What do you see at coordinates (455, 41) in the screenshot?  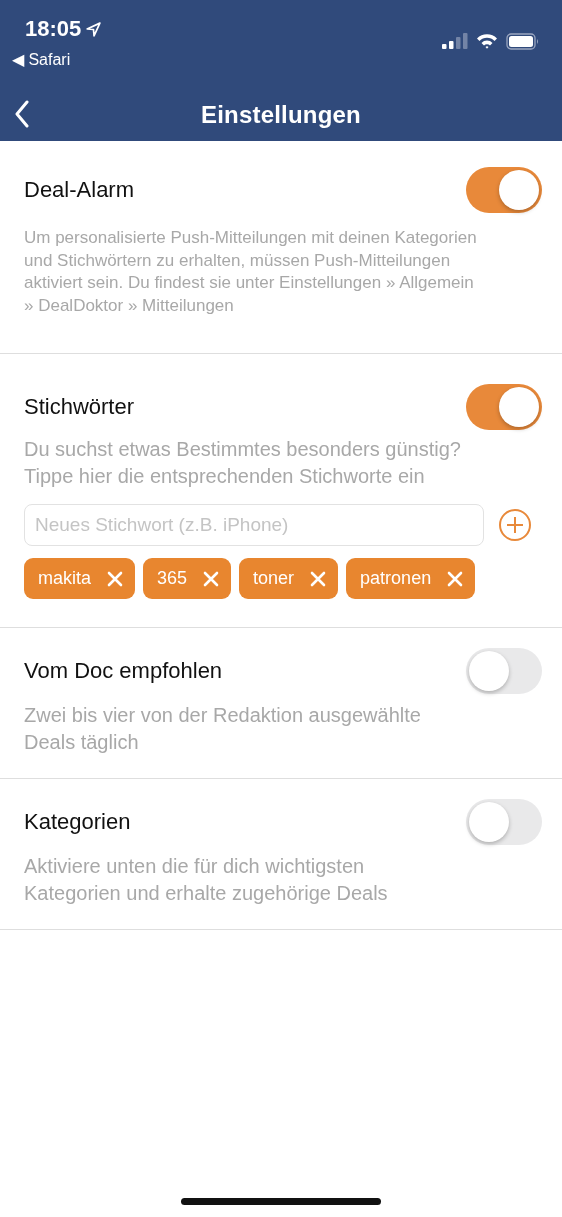 I see `signal-icon` at bounding box center [455, 41].